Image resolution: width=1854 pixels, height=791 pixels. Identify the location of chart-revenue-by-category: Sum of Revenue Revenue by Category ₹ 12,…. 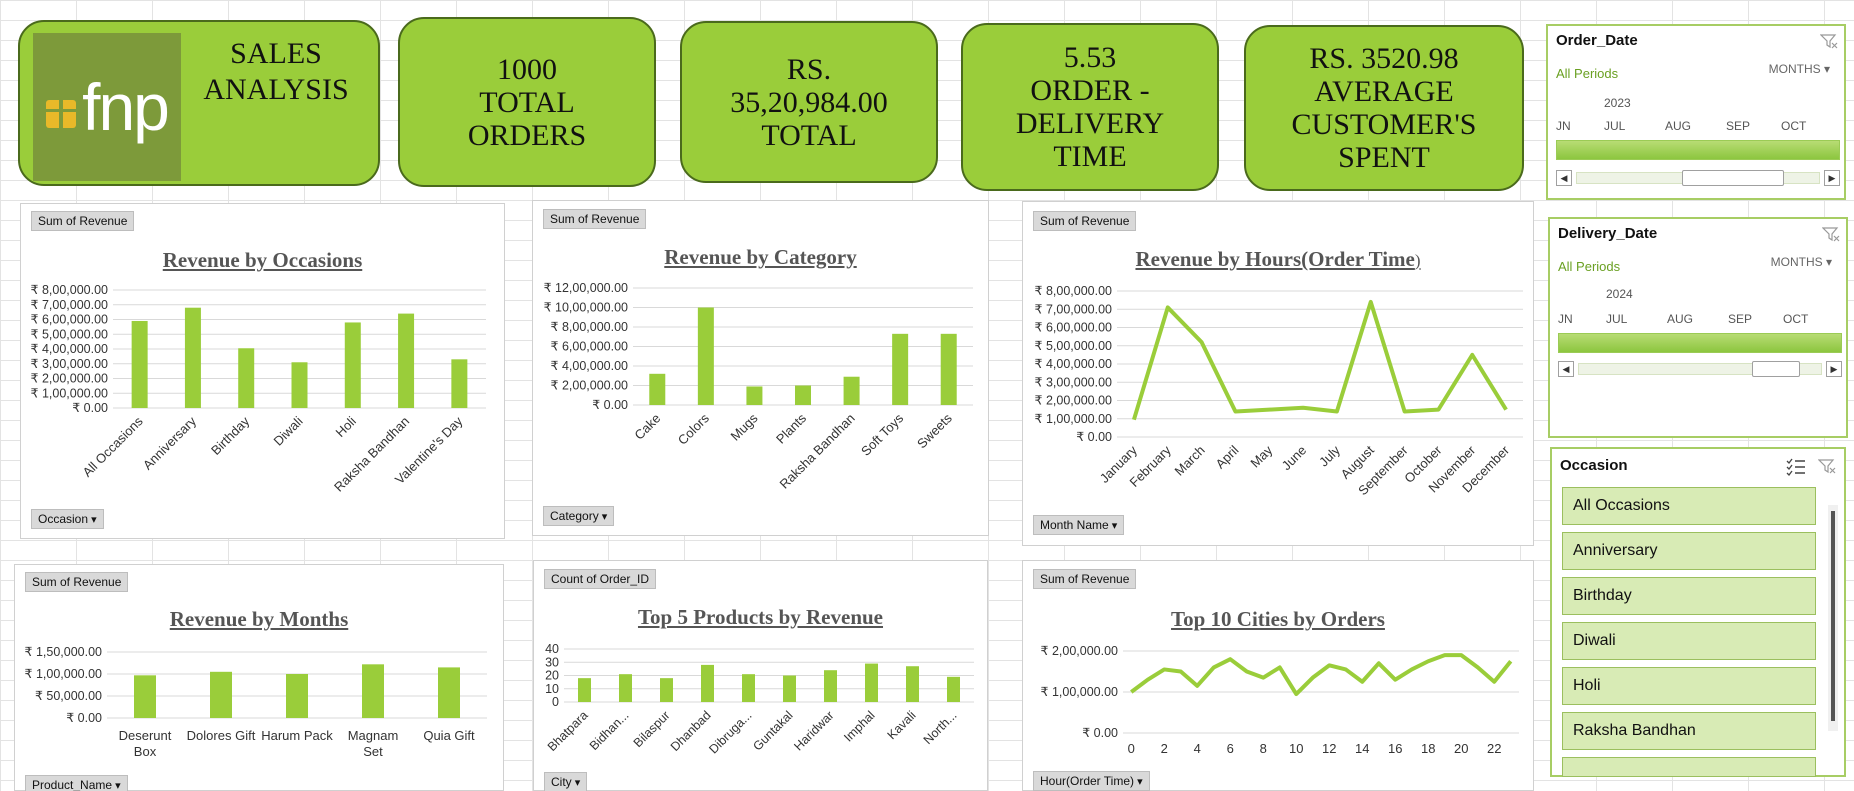
(760, 368).